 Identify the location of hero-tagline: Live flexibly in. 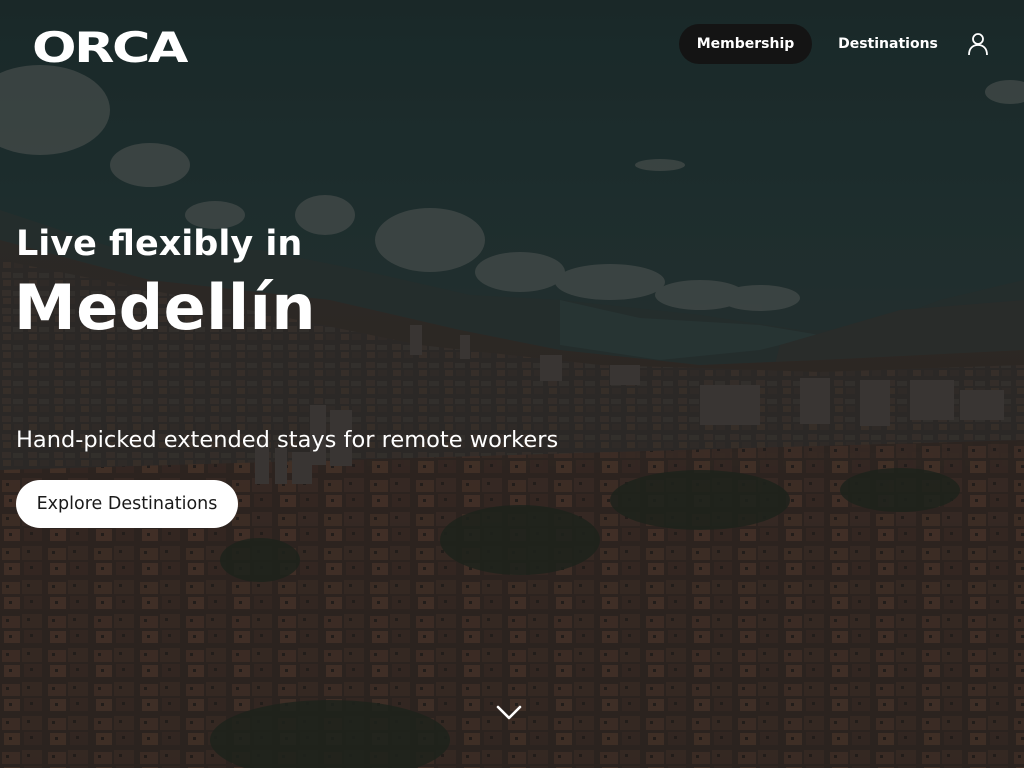
(159, 244).